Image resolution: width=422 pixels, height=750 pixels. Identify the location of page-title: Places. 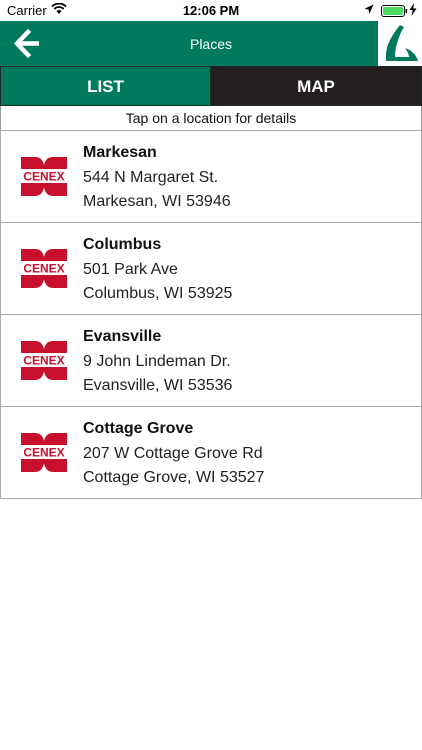
(211, 44).